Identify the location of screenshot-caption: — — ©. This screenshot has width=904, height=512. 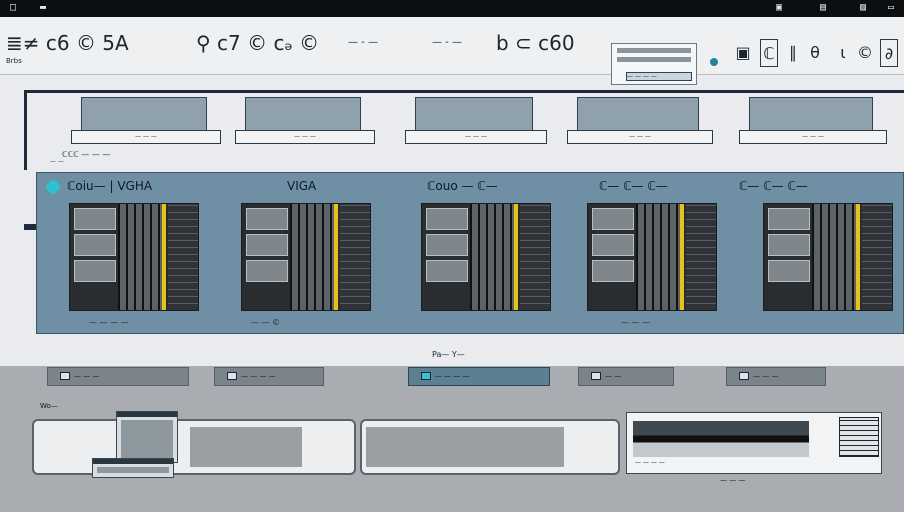
(266, 322).